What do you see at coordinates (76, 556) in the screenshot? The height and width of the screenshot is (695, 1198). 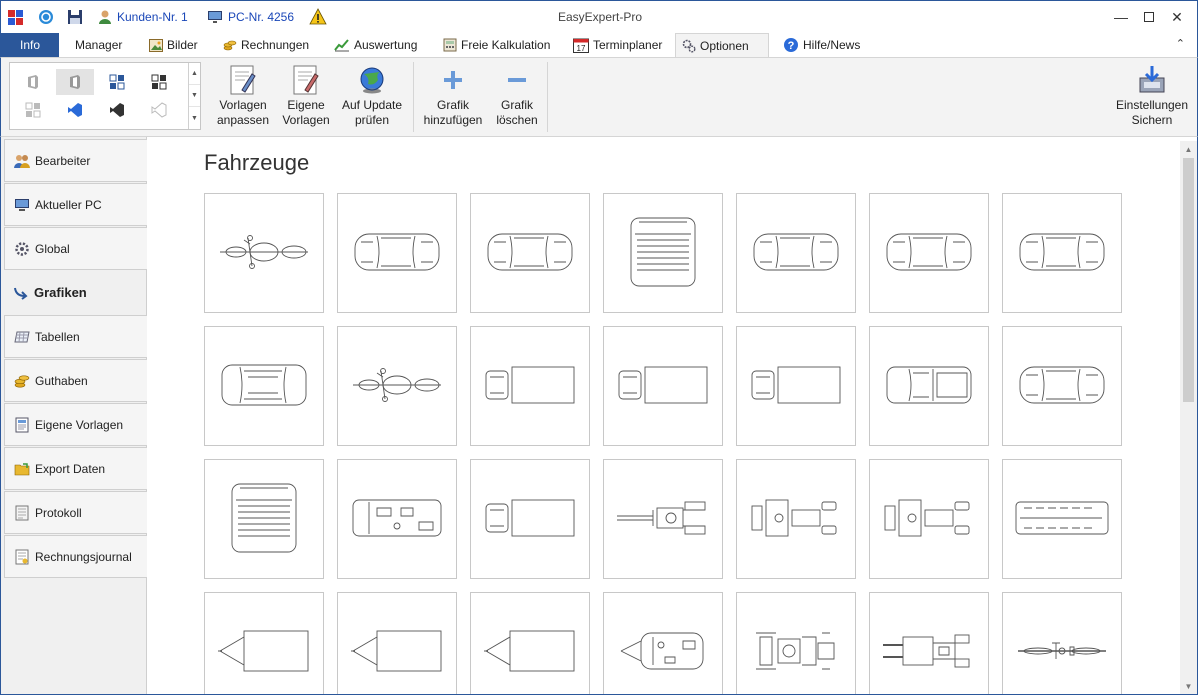 I see `sidebar-item-rechnungsjournal: Rechnungsjournal` at bounding box center [76, 556].